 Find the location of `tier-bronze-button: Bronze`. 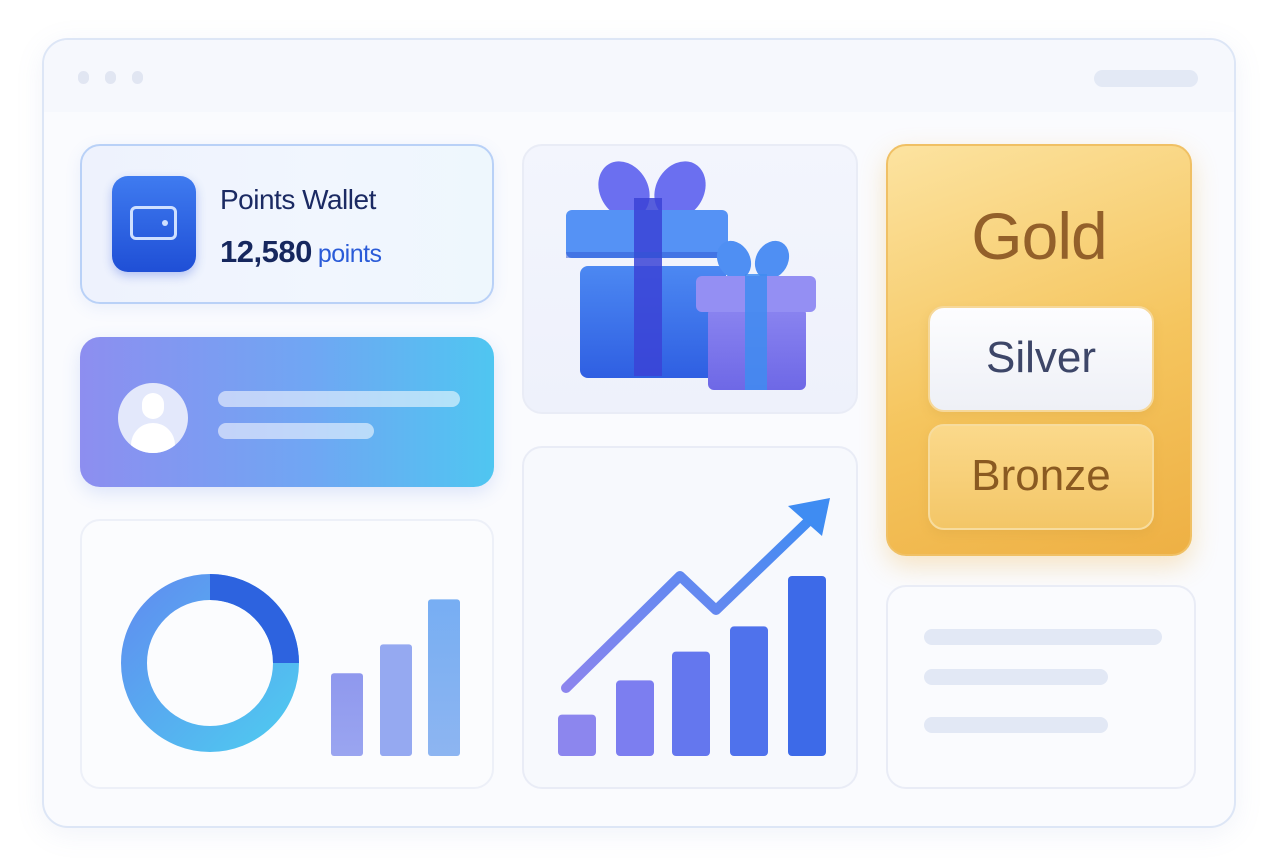

tier-bronze-button: Bronze is located at coordinates (1041, 477).